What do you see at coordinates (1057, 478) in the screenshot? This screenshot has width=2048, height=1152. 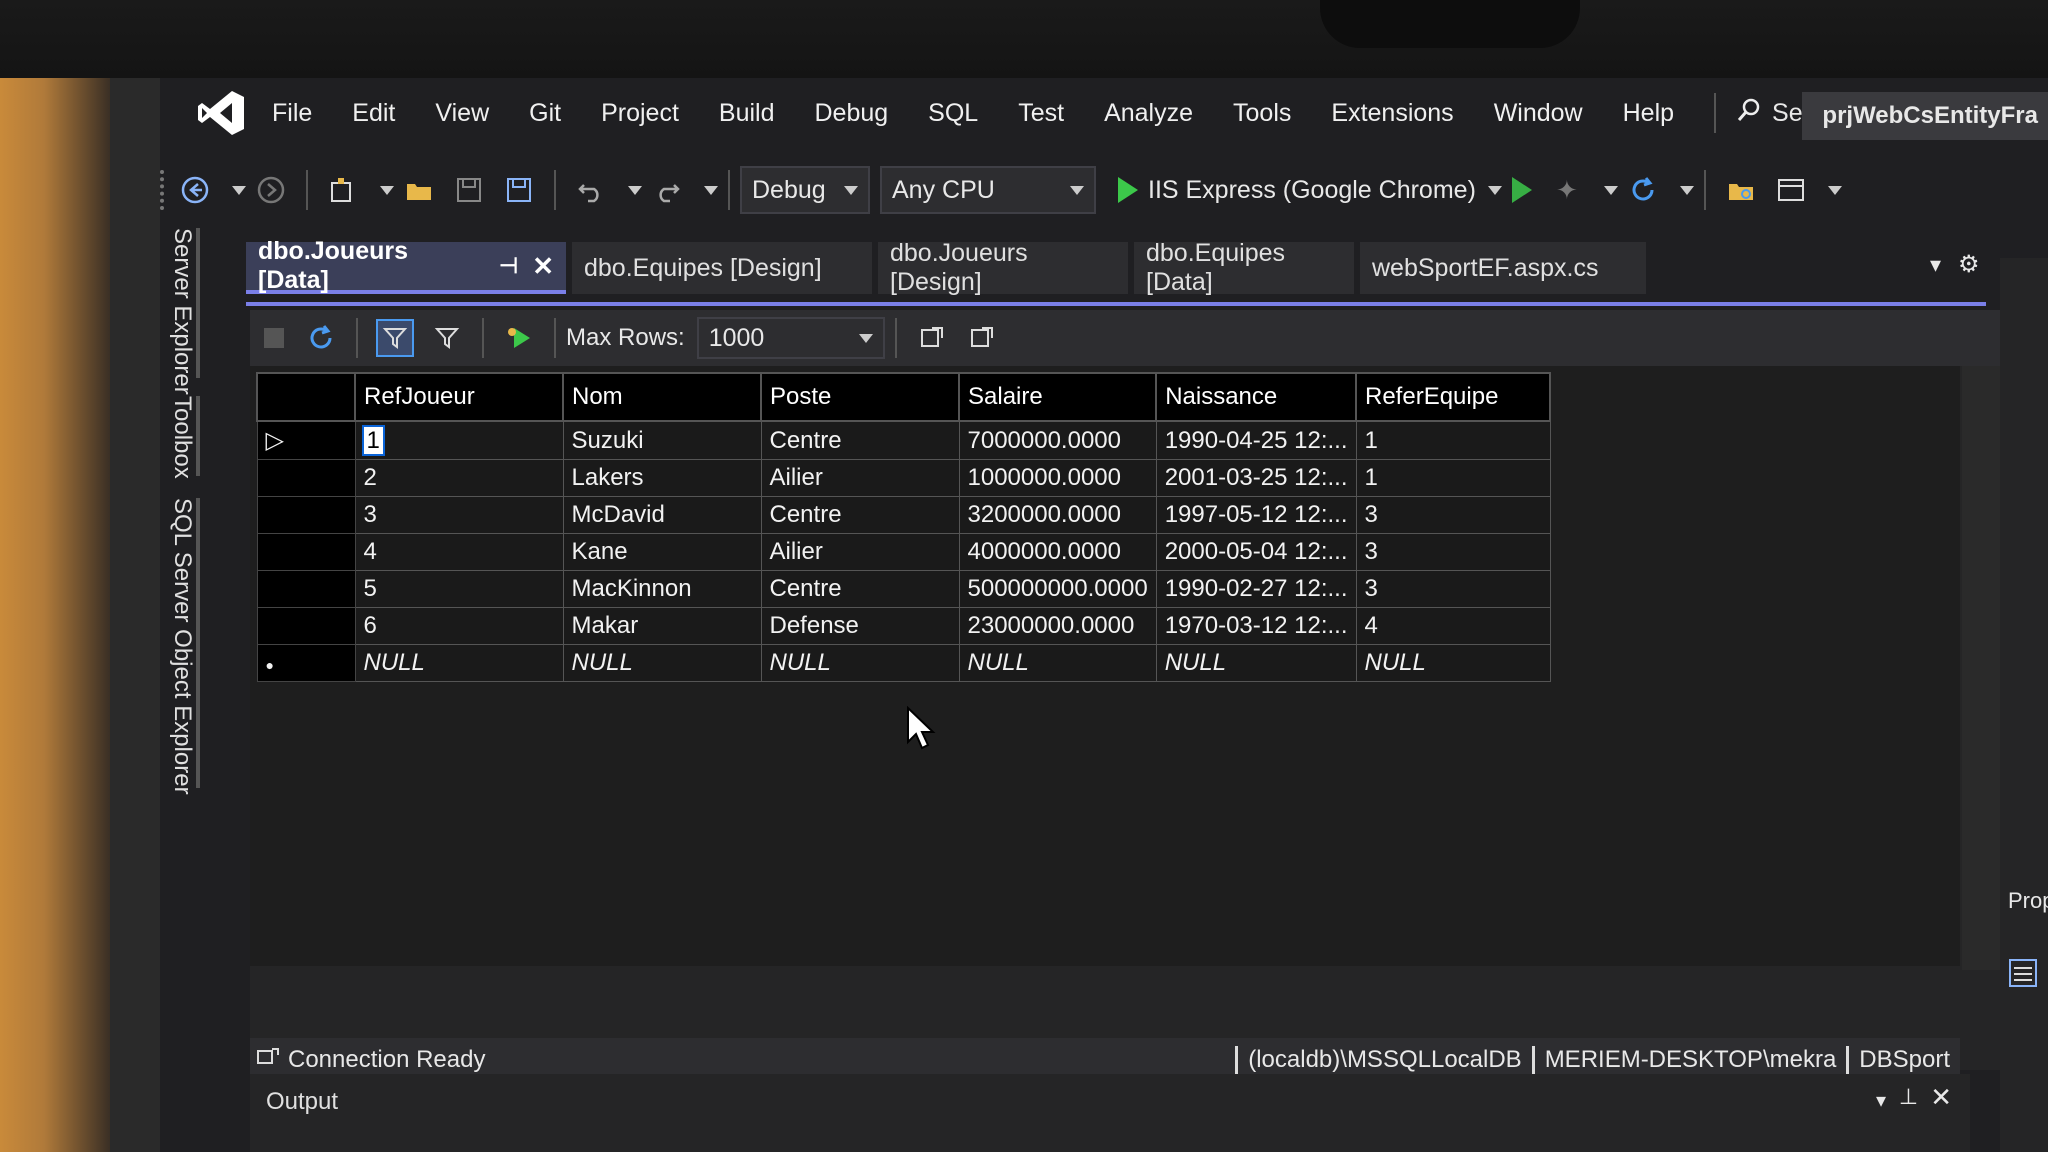 I see `table-cell: 1000000.0000` at bounding box center [1057, 478].